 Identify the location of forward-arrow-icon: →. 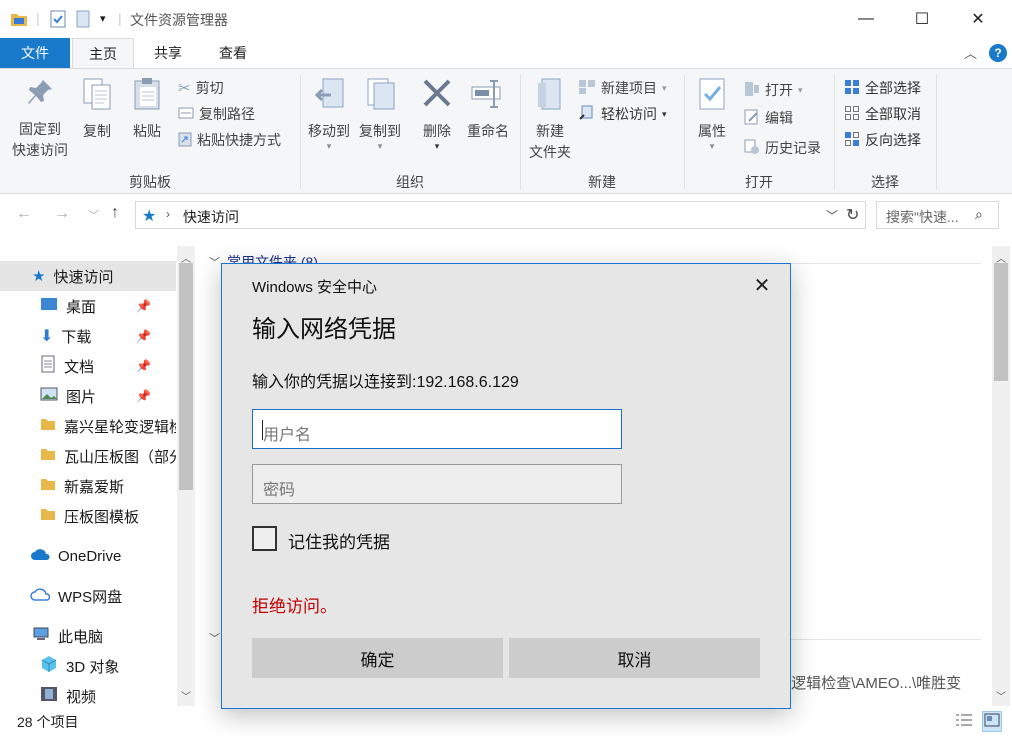
(62, 214).